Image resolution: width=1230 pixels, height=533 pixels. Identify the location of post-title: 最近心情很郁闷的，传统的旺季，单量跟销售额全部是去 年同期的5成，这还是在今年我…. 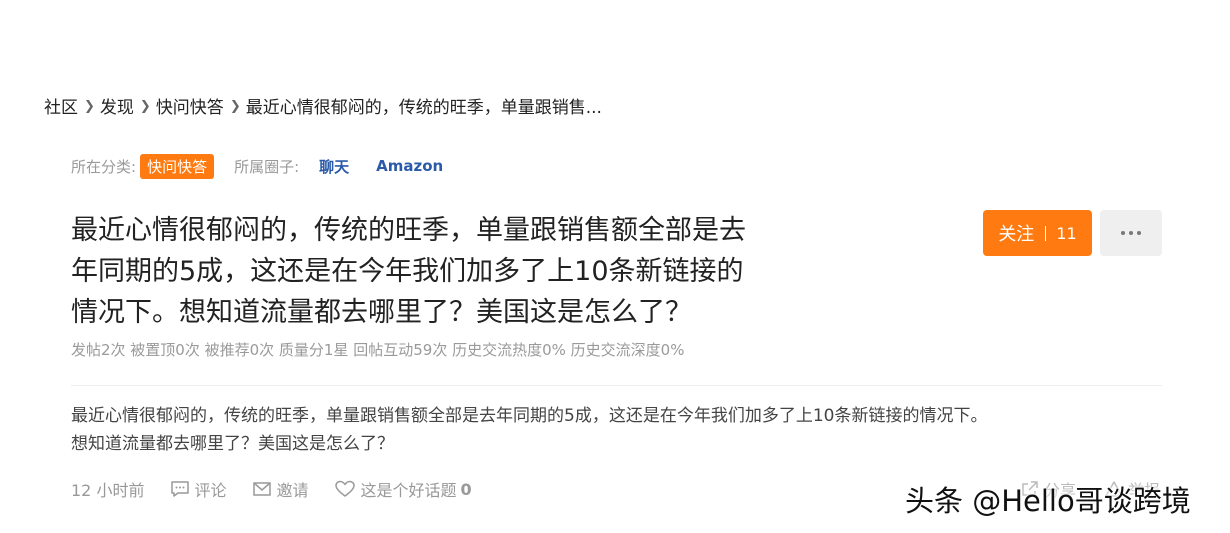
(426, 271).